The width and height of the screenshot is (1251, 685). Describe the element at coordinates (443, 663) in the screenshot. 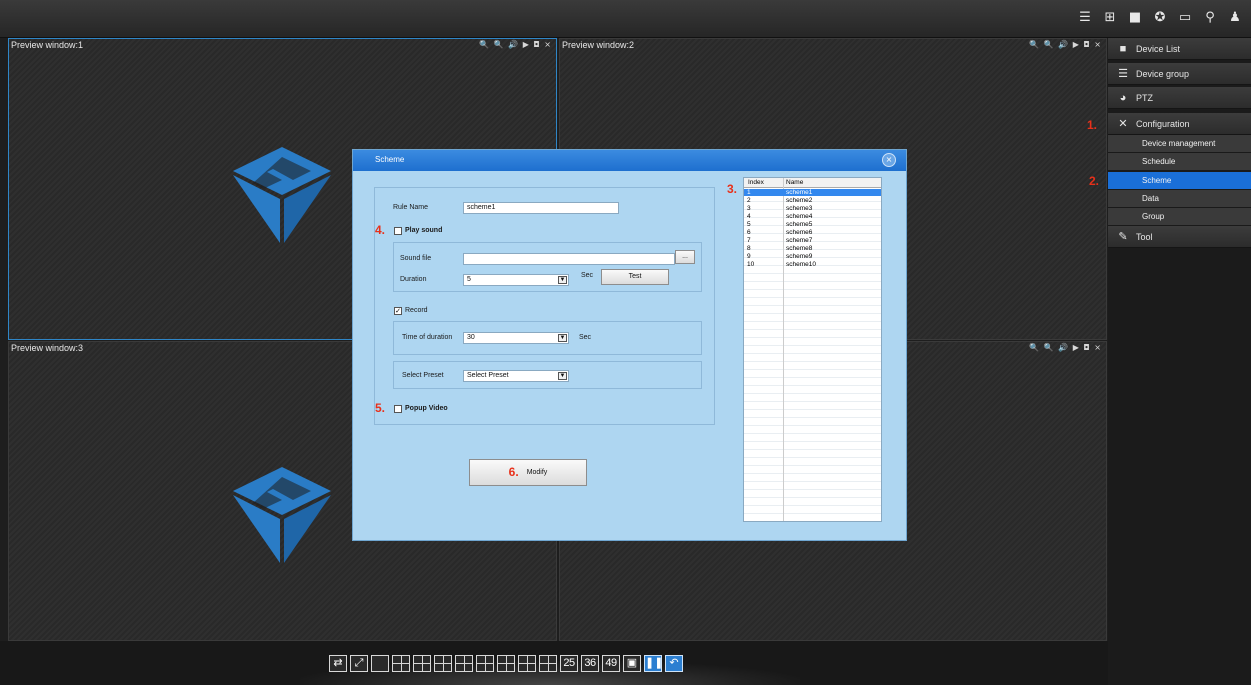

I see `layout-8-button` at that location.